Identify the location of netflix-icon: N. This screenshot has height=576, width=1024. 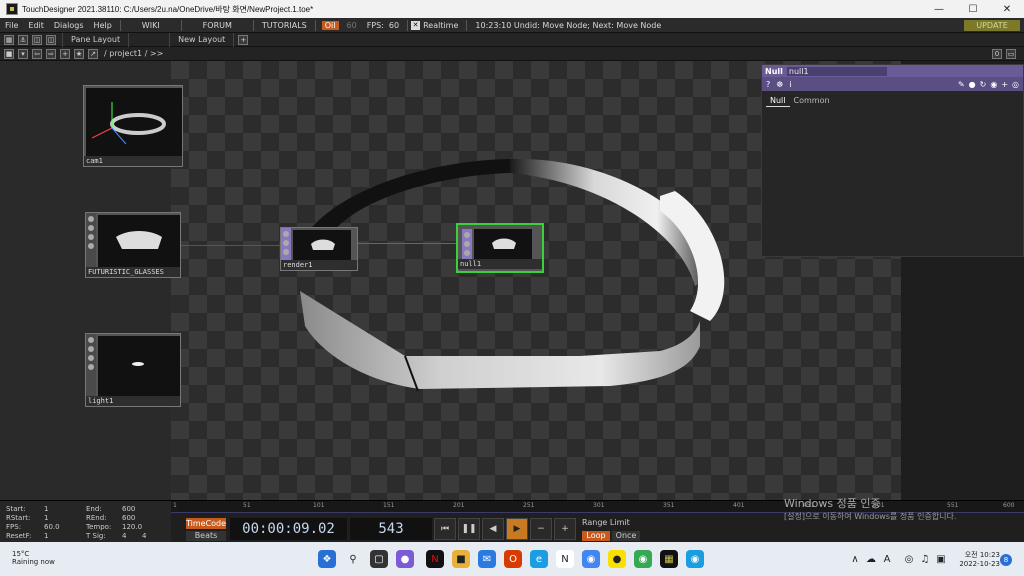
(435, 559).